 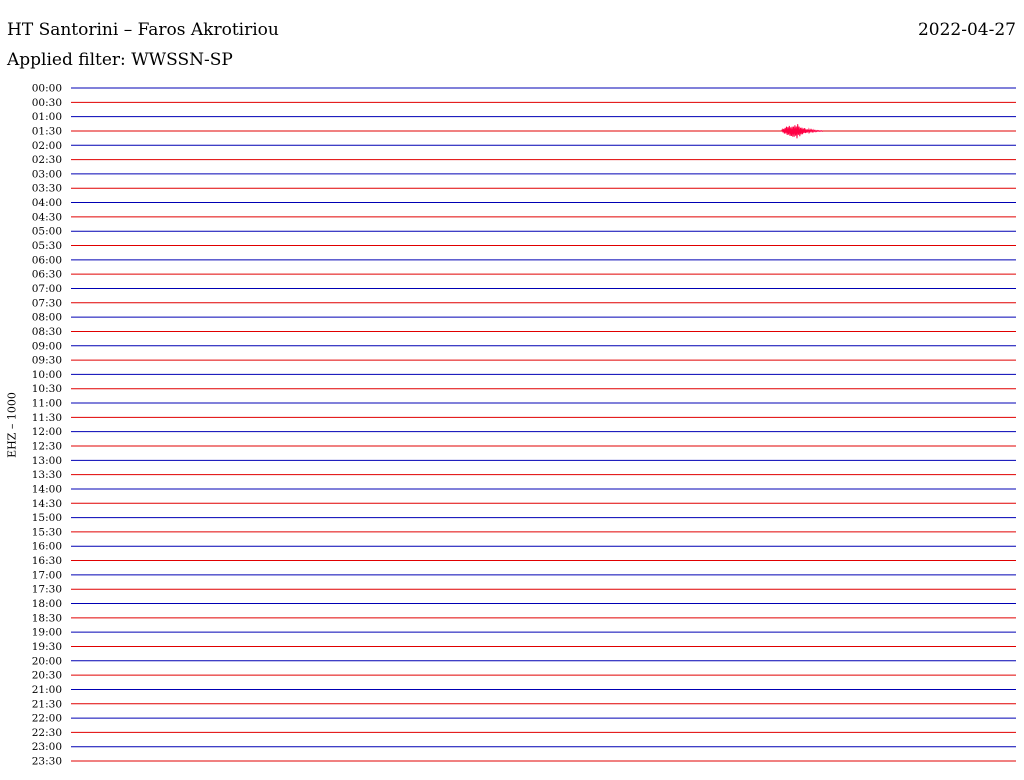 I want to click on row-time-label: 20:30, so click(x=47, y=676).